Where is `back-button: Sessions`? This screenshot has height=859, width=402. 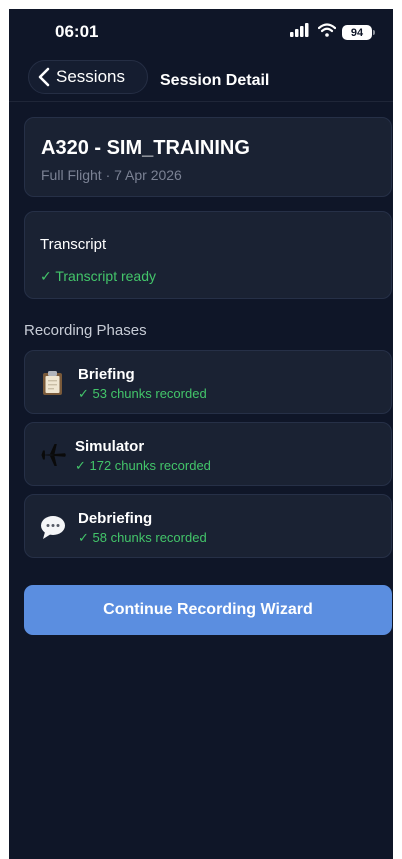
back-button: Sessions is located at coordinates (88, 77).